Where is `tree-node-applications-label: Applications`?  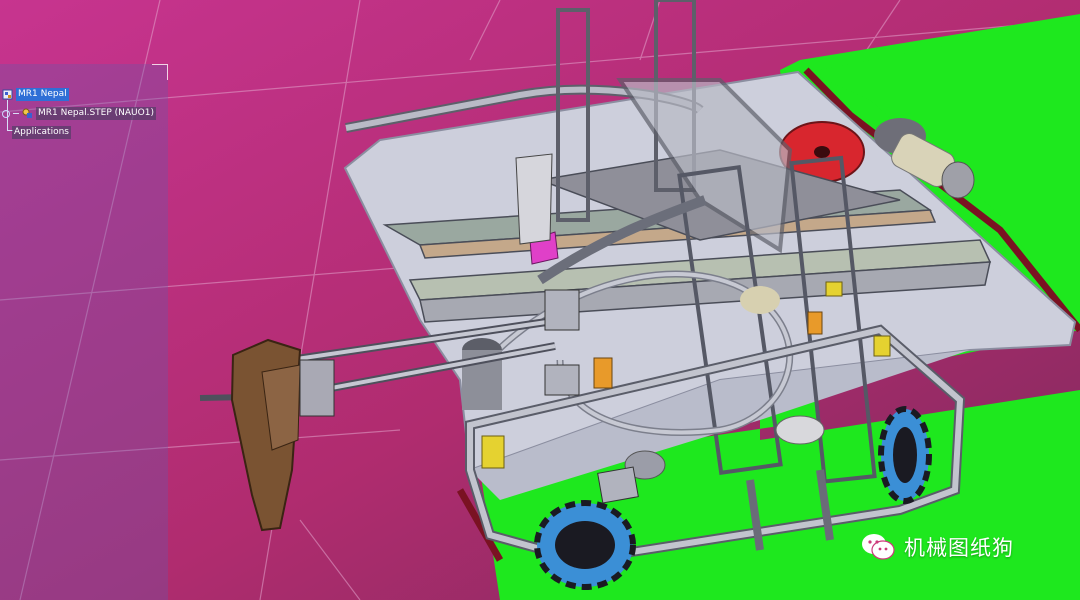
tree-node-applications-label: Applications is located at coordinates (41, 132).